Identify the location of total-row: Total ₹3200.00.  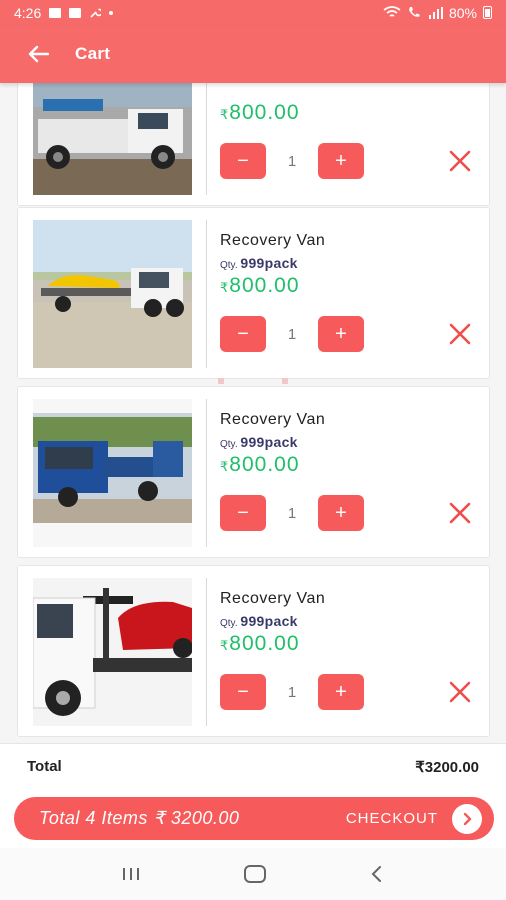
(253, 766).